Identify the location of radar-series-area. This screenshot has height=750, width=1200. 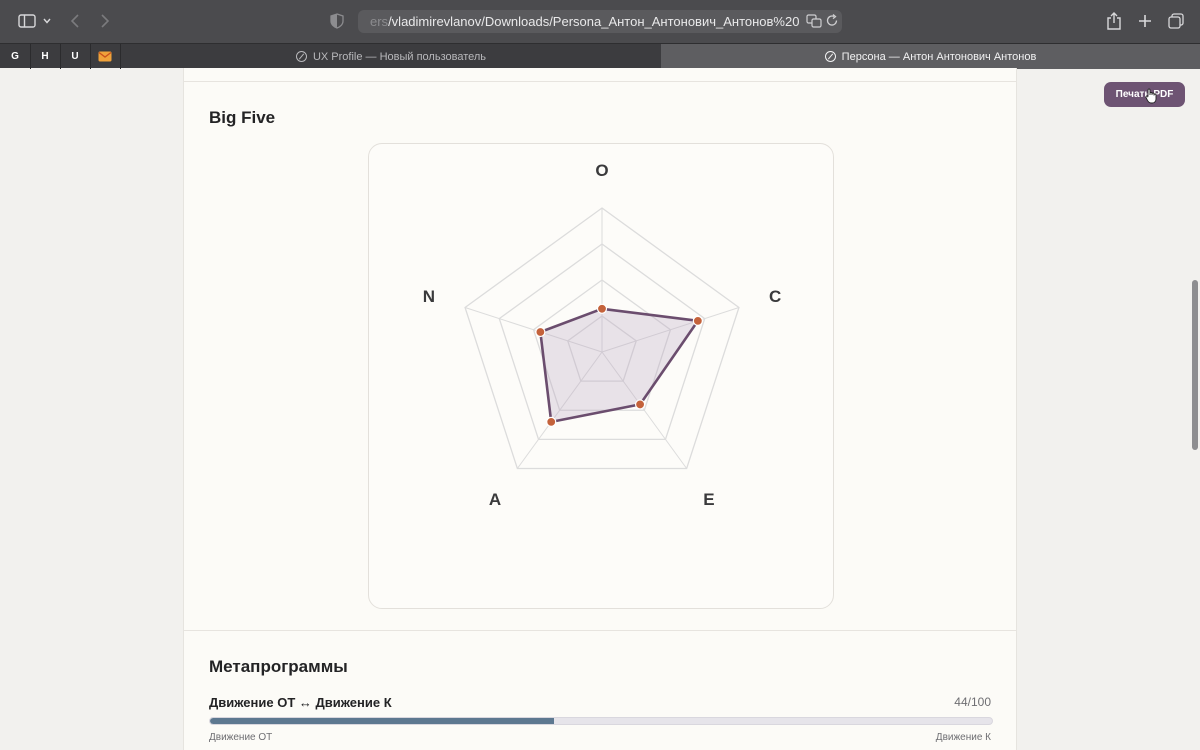
(619, 365).